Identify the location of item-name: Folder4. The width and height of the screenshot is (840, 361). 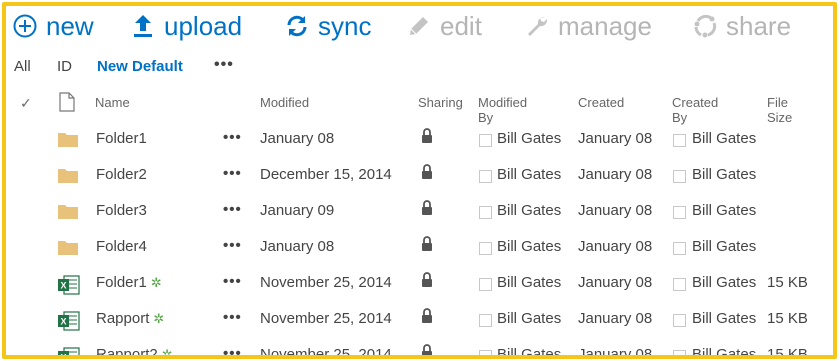
(121, 246).